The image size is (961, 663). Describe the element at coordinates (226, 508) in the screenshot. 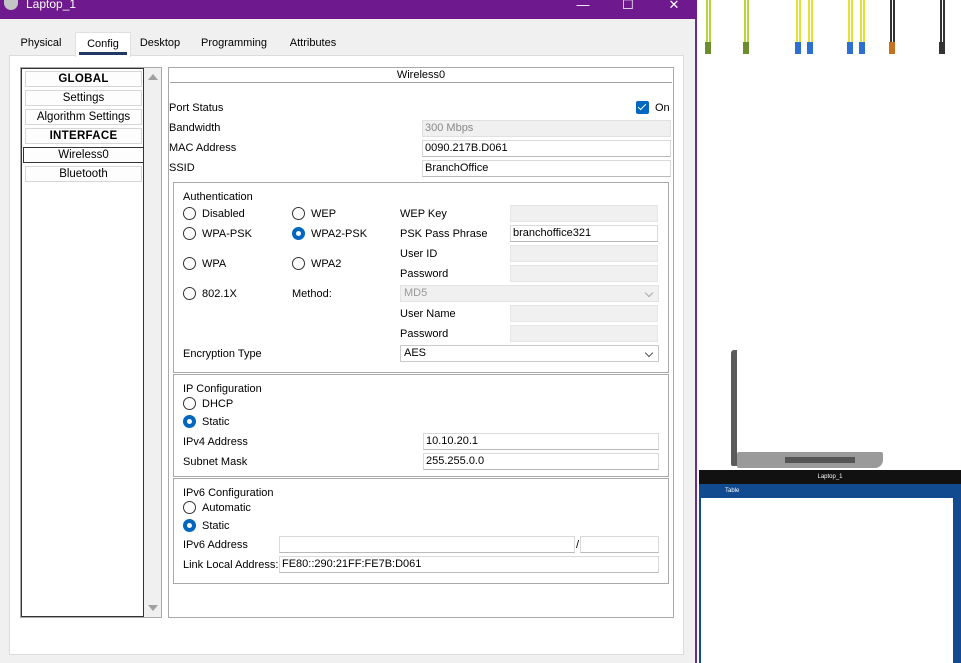

I see `ipv6-automatic-label: Automatic` at that location.